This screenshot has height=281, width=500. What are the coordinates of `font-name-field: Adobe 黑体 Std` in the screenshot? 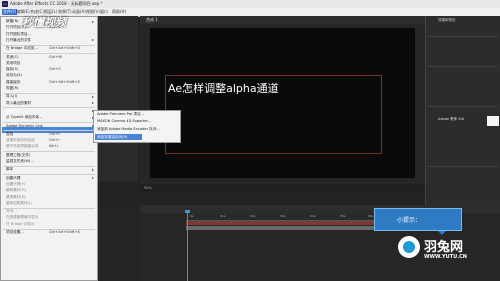 It's located at (451, 119).